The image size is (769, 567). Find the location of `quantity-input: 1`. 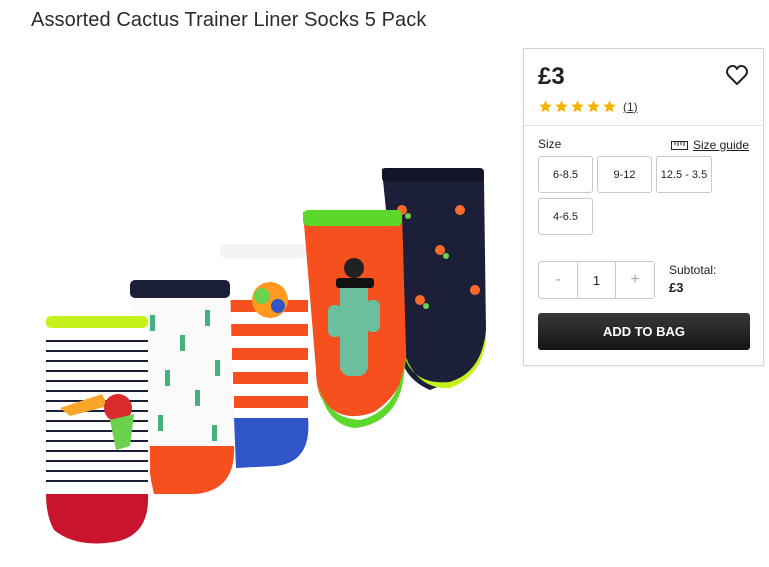

quantity-input: 1 is located at coordinates (596, 280).